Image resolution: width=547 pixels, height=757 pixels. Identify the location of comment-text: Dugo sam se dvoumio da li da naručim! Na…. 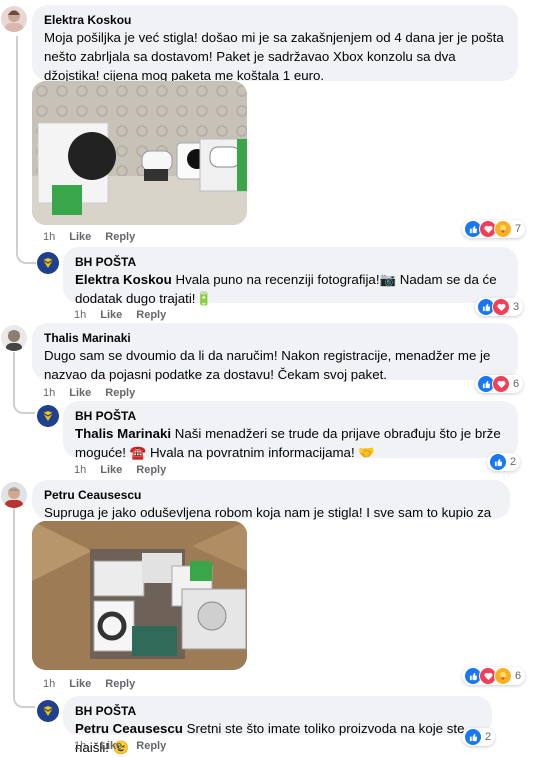
(267, 365).